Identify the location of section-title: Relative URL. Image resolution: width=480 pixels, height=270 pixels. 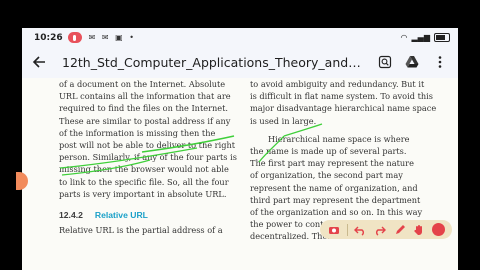
(121, 215).